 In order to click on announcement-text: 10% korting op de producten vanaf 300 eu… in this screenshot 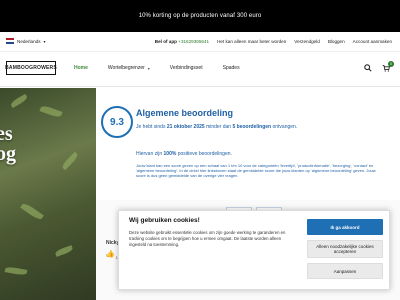, I will do `click(200, 16)`.